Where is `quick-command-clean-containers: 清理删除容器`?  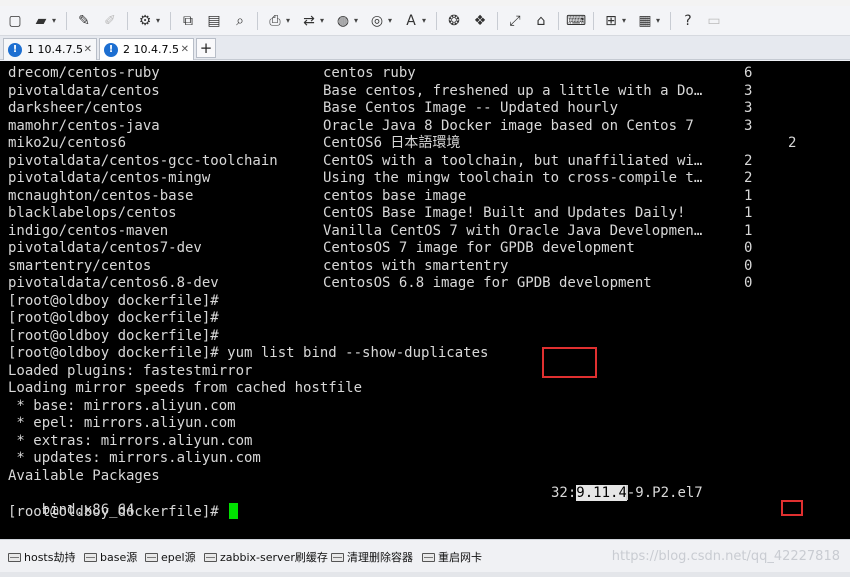
quick-command-clean-containers: 清理删除容器 is located at coordinates (372, 557).